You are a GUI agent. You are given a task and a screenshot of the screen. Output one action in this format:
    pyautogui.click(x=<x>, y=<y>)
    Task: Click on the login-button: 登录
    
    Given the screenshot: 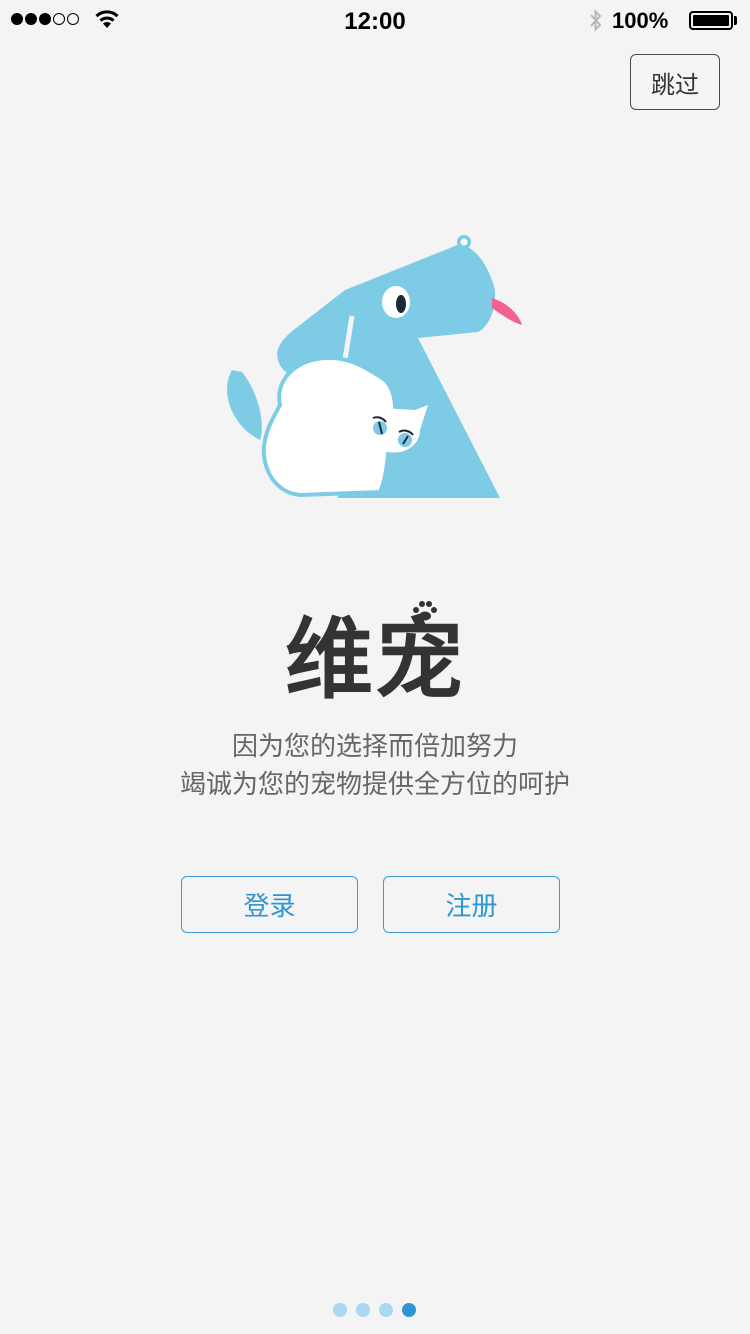 What is the action you would take?
    pyautogui.click(x=269, y=904)
    